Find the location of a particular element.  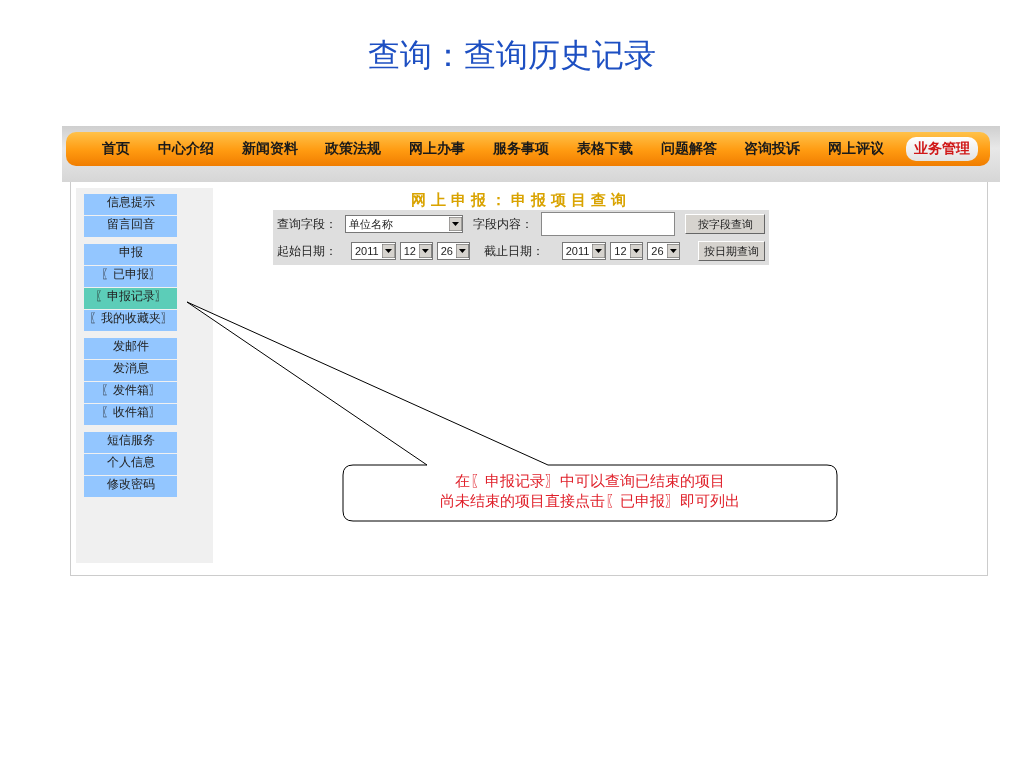

field-label: 字段内容： is located at coordinates (503, 224).